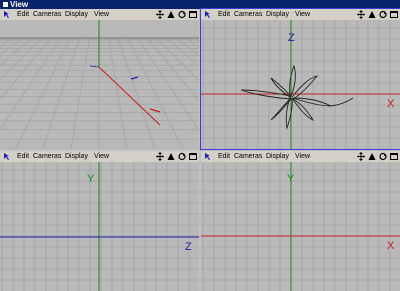 Image resolution: width=400 pixels, height=291 pixels. I want to click on window-menu-icon, so click(5, 4).